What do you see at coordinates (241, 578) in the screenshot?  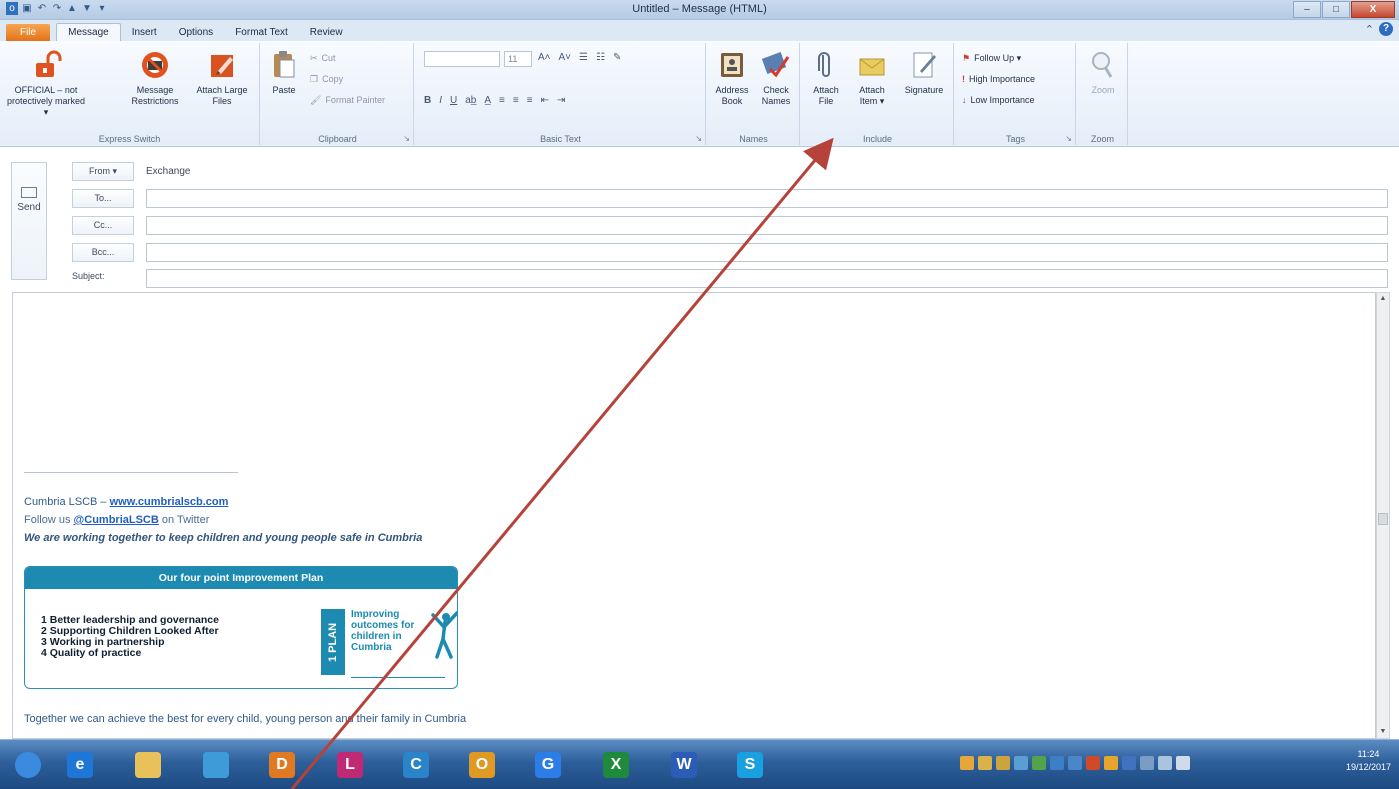 I see `plan-title: Our four point Improvement Plan` at bounding box center [241, 578].